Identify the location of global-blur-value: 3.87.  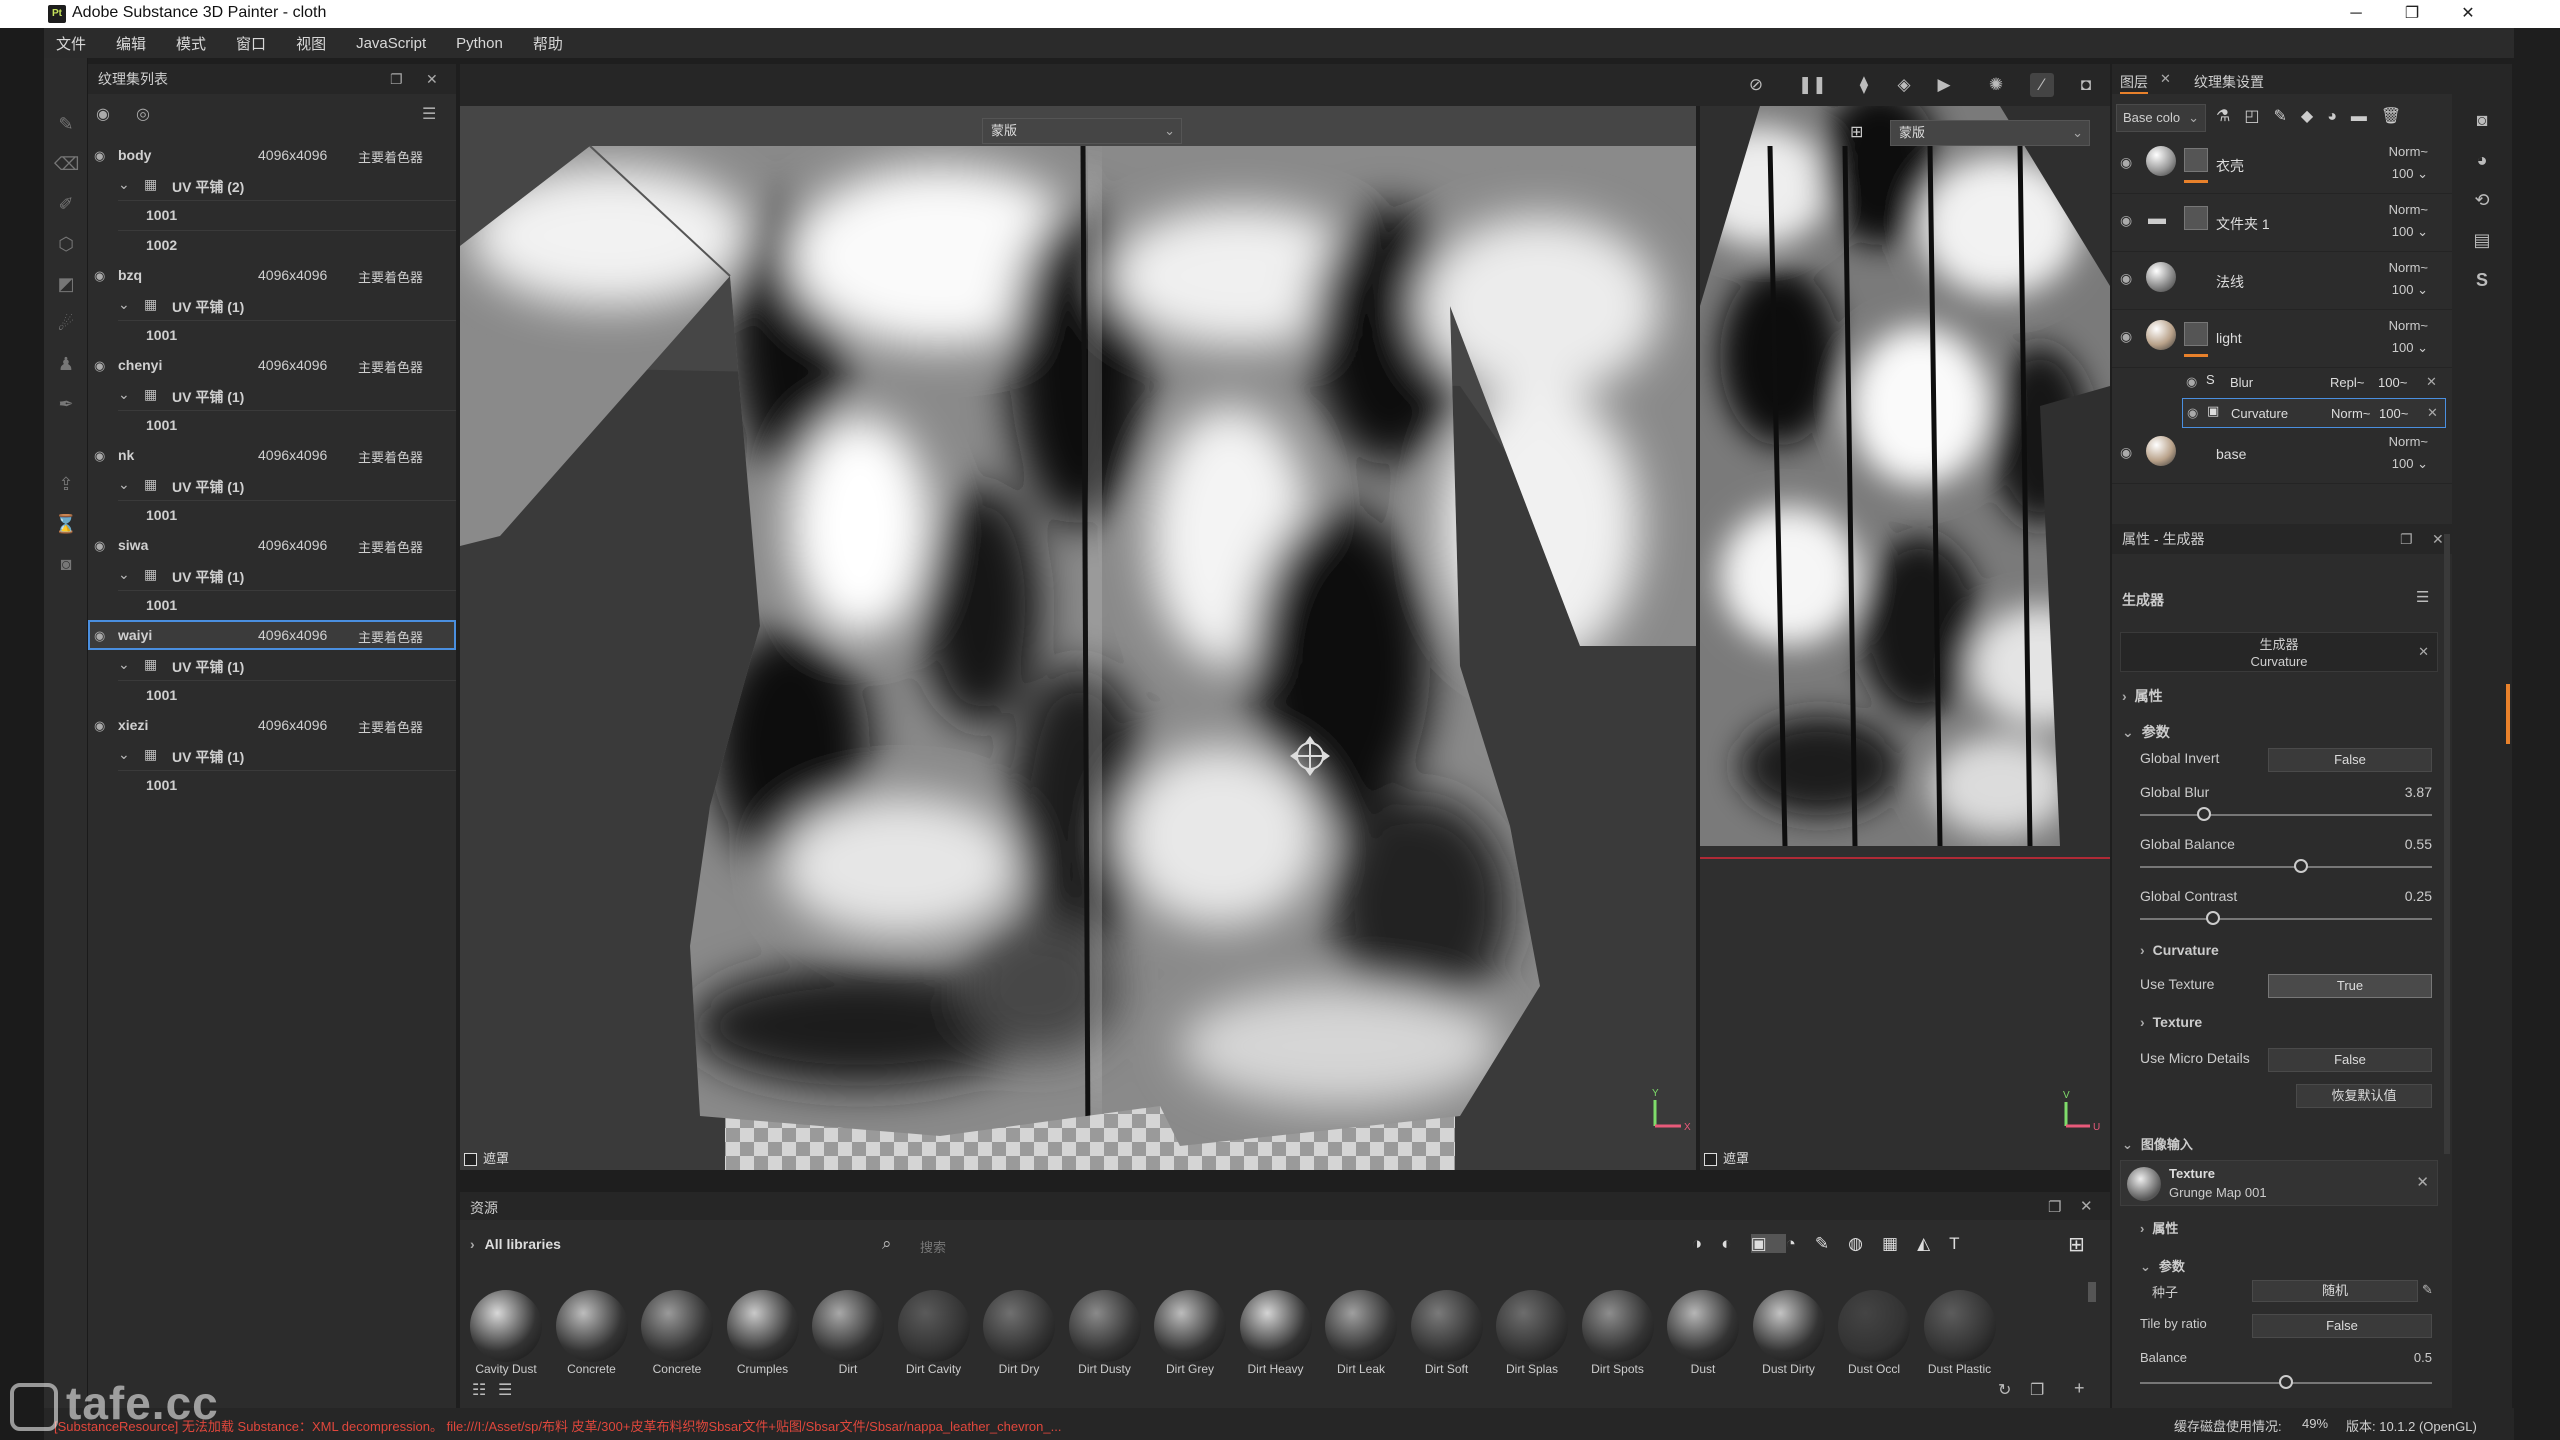
(2412, 792).